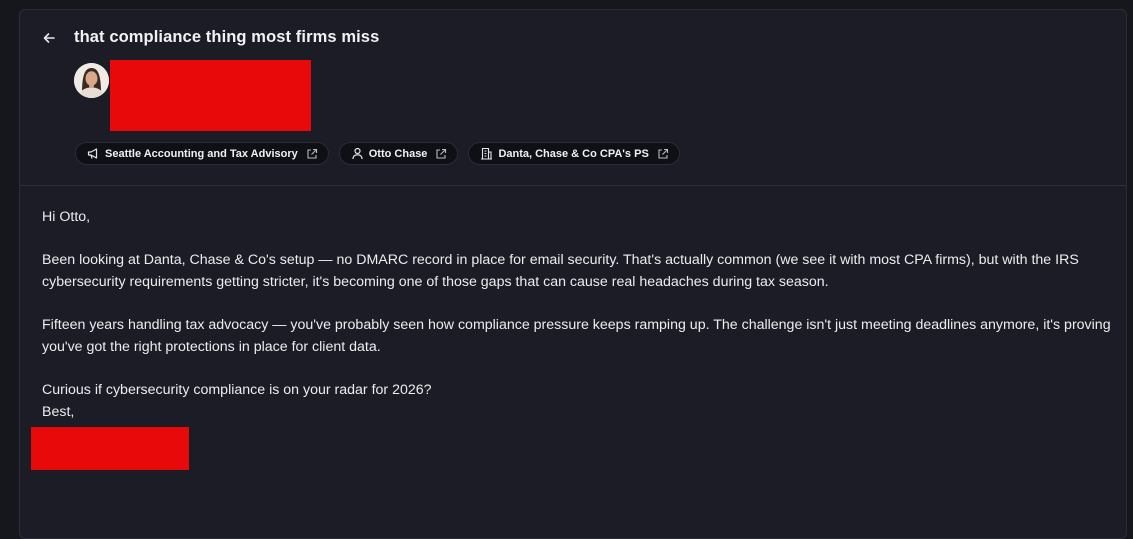  Describe the element at coordinates (487, 153) in the screenshot. I see `building-icon` at that location.